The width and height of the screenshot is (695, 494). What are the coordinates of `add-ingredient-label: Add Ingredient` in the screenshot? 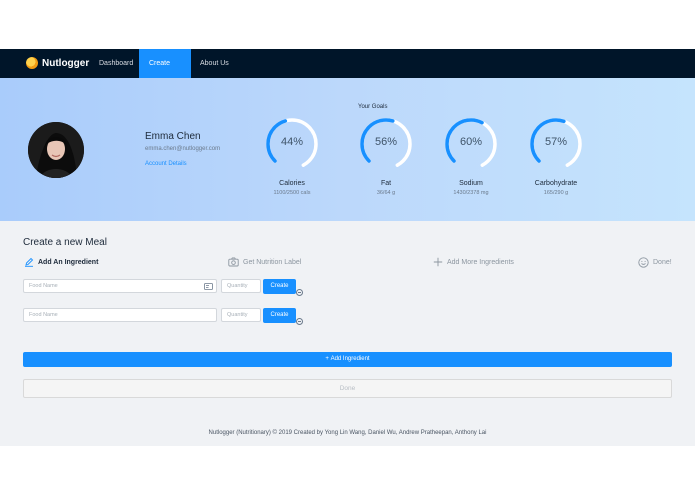 It's located at (350, 359).